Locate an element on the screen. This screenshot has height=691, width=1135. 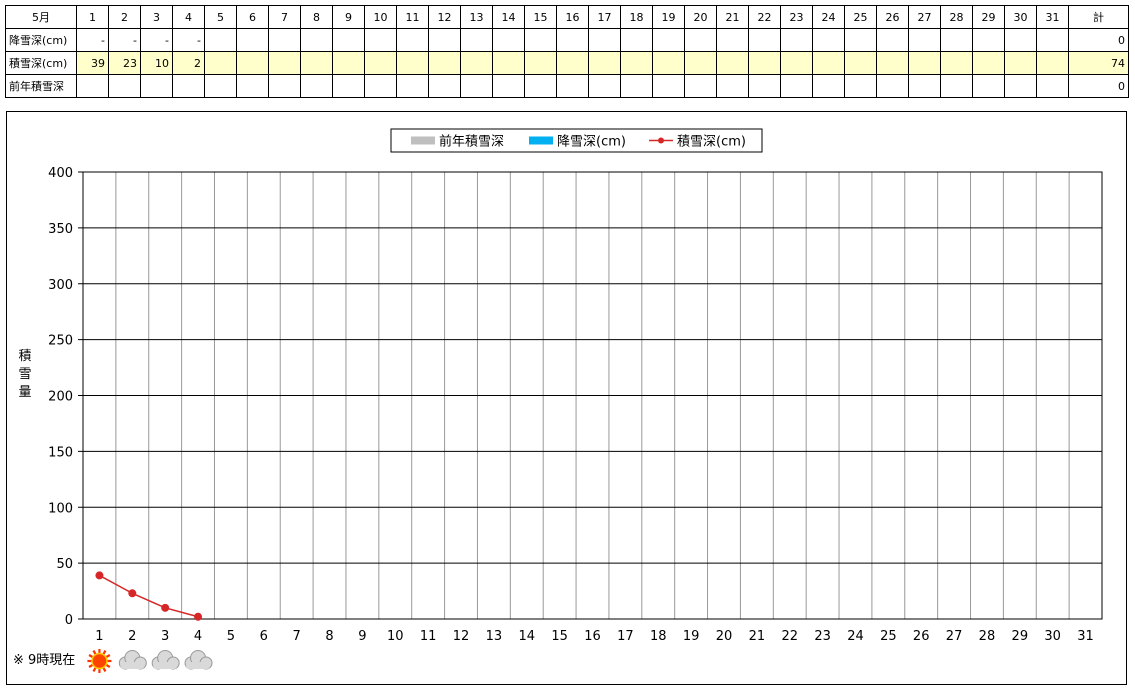
x-tick-label: 30 is located at coordinates (1052, 636).